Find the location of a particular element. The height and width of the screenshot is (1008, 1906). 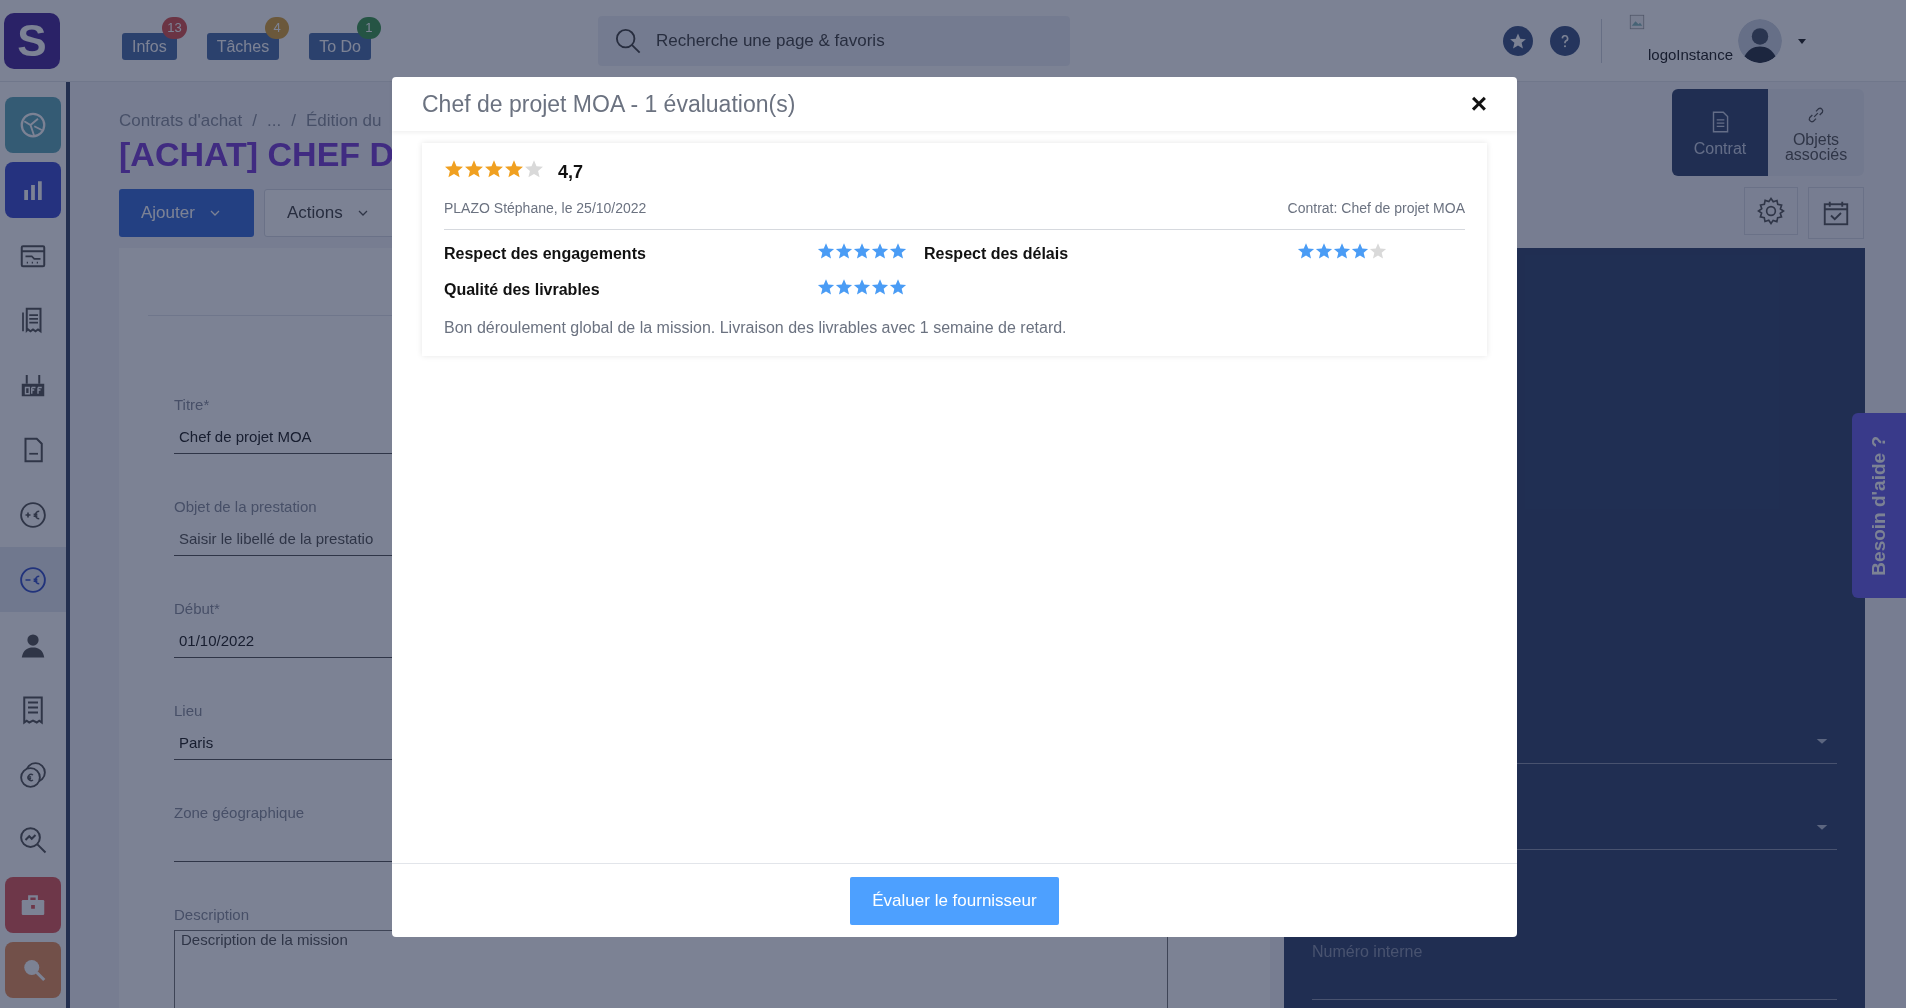

settings-icon is located at coordinates (1771, 211).